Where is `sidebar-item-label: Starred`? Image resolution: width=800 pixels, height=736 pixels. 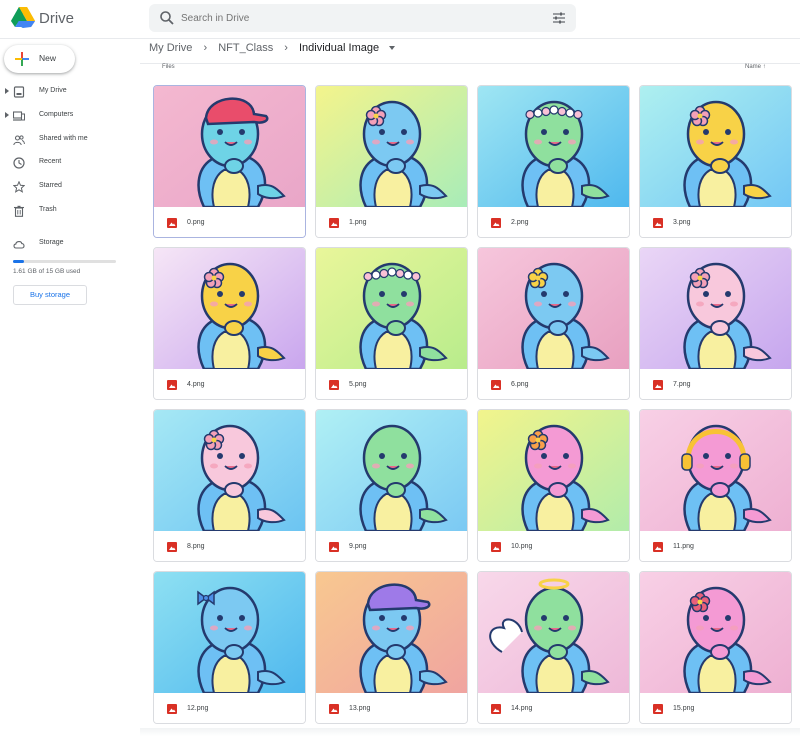 sidebar-item-label: Starred is located at coordinates (50, 185).